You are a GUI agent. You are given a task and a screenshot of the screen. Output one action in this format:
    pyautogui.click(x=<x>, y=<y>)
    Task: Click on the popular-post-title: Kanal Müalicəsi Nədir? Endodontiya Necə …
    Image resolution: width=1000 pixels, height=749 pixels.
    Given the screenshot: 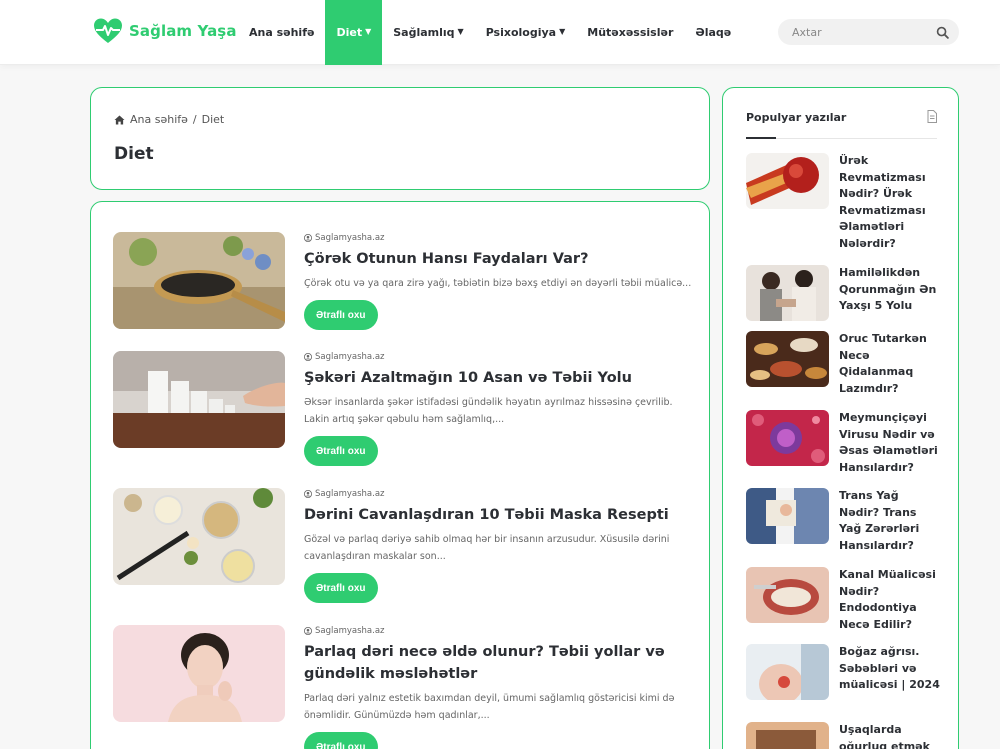 What is the action you would take?
    pyautogui.click(x=890, y=600)
    